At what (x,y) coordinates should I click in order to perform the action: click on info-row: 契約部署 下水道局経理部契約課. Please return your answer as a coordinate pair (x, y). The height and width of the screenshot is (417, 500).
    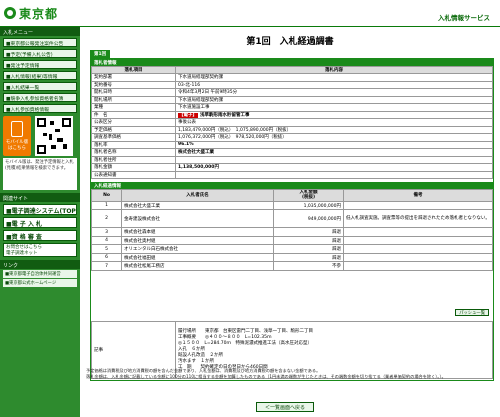
    Looking at the image, I should click on (292, 77).